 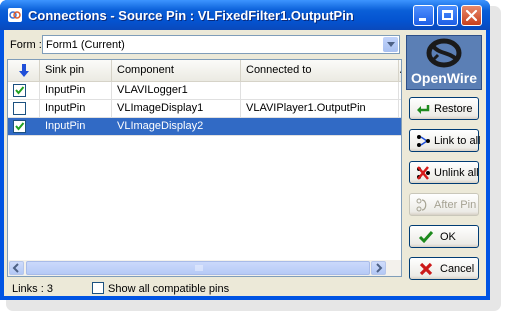 I want to click on unlink-all-label: Unlink all, so click(x=456, y=173).